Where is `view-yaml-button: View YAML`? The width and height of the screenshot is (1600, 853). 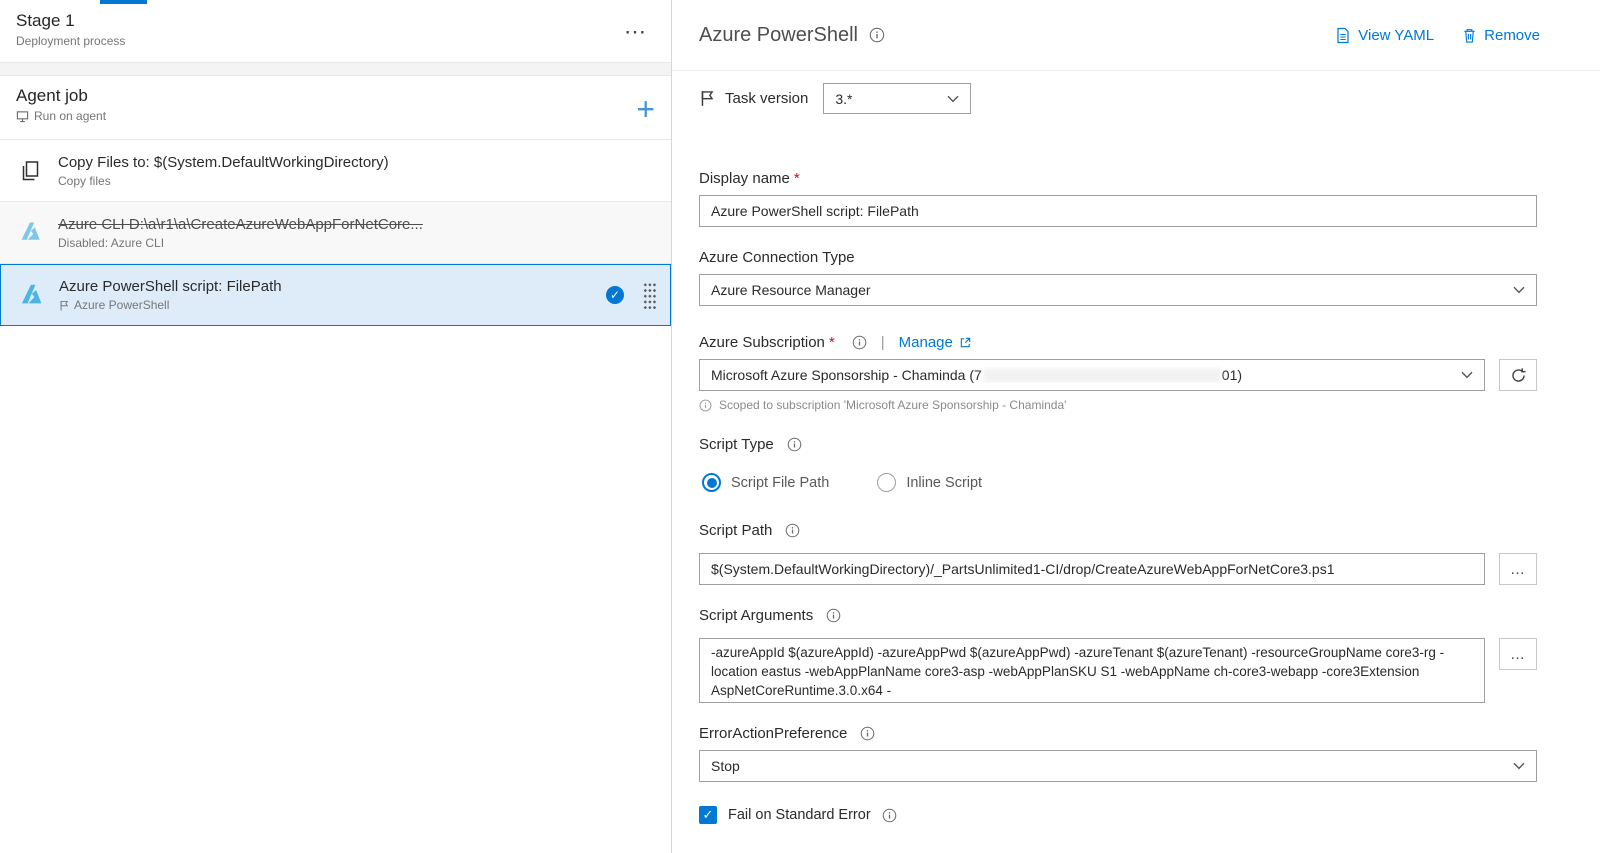 view-yaml-button: View YAML is located at coordinates (1384, 35).